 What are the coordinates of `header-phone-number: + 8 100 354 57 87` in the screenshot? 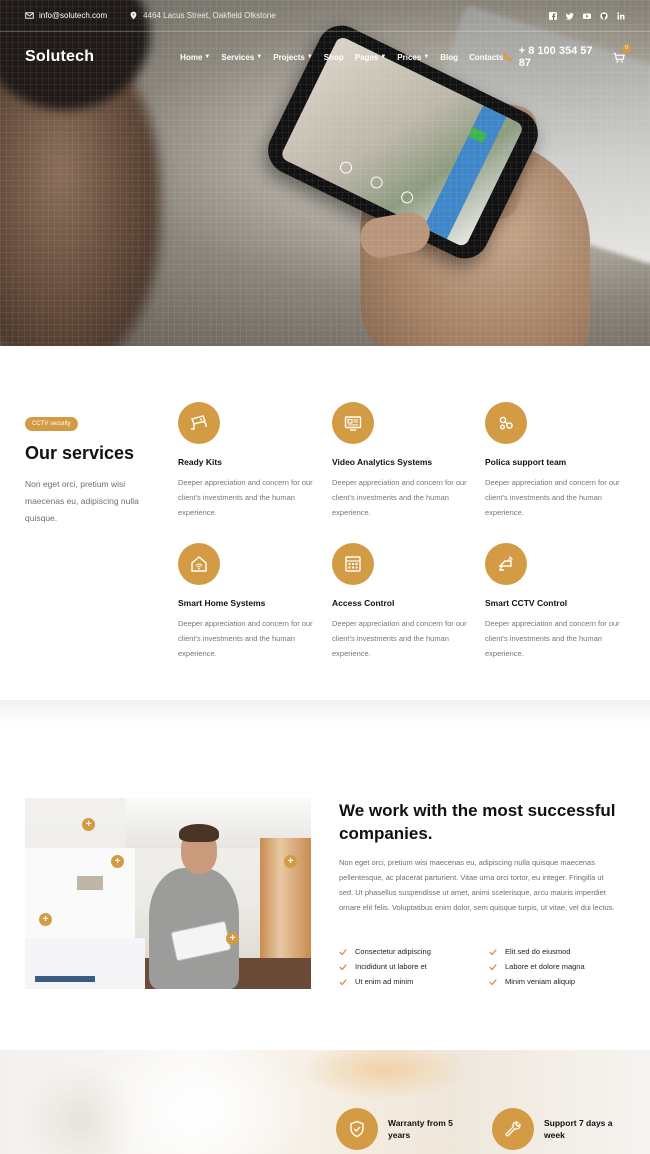 It's located at (555, 57).